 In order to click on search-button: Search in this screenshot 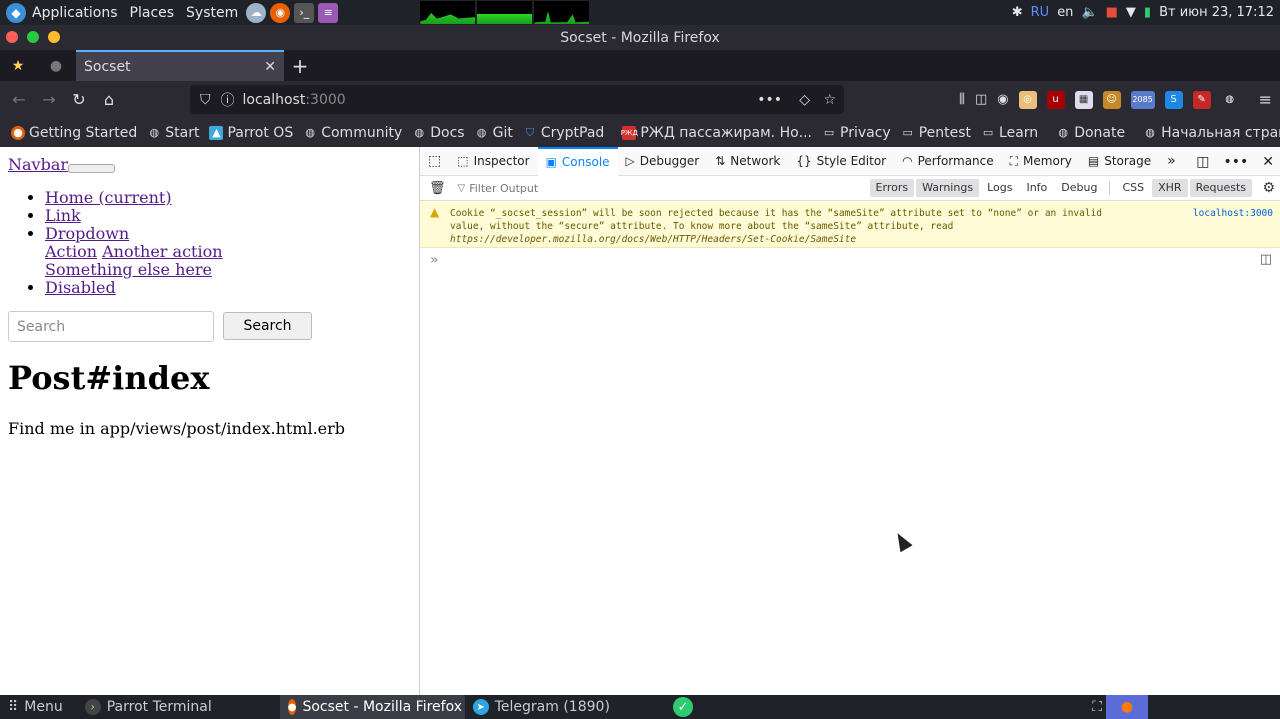, I will do `click(267, 326)`.